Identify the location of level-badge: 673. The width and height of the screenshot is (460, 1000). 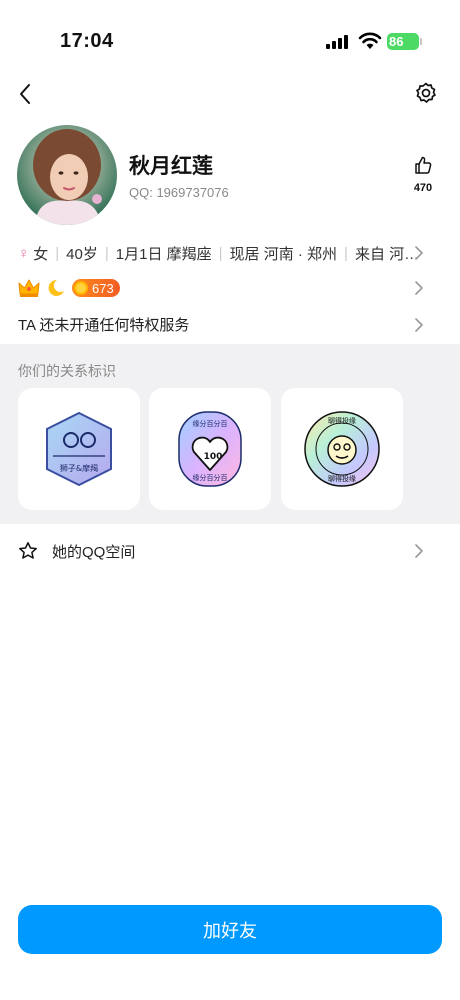
(96, 288).